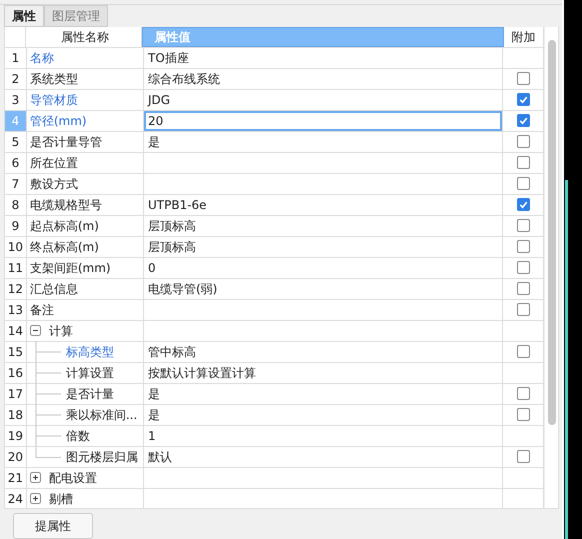 Image resolution: width=582 pixels, height=539 pixels. Describe the element at coordinates (16, 246) in the screenshot. I see `row-number: 10` at that location.